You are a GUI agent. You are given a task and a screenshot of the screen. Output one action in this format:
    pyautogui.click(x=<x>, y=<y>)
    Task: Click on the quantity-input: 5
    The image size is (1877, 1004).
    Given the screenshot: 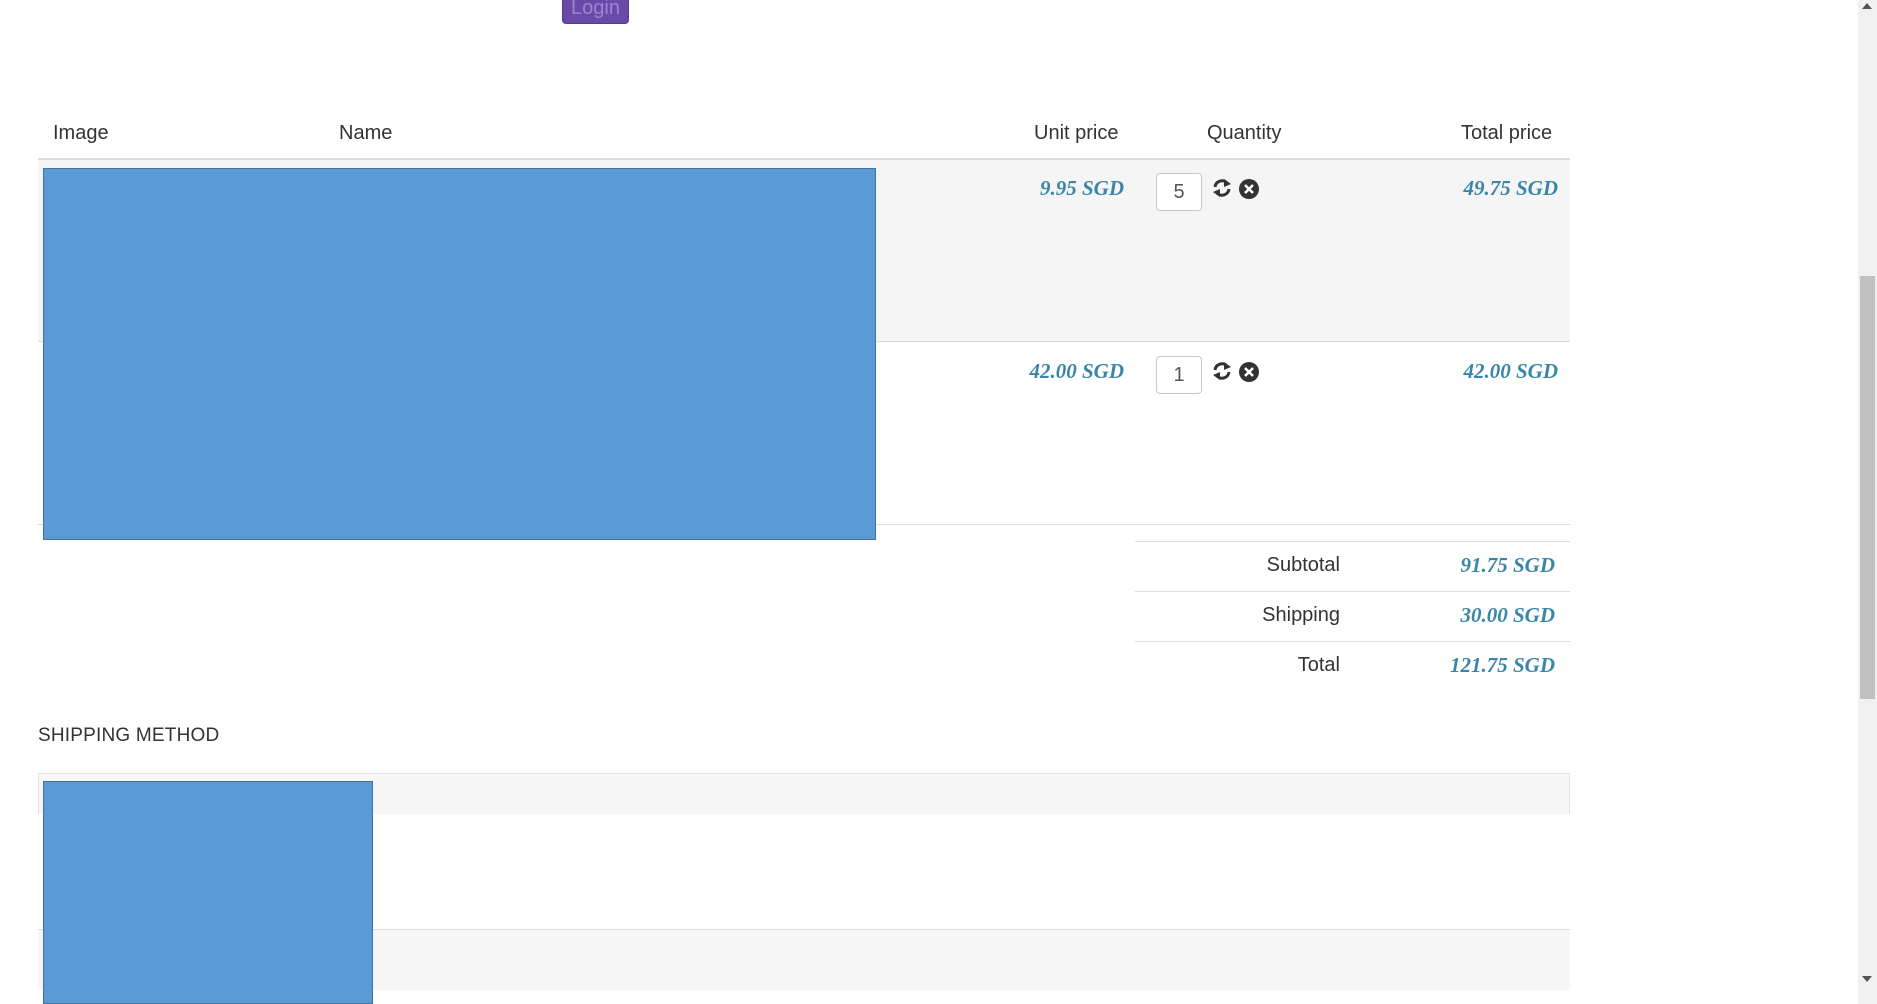 What is the action you would take?
    pyautogui.click(x=1179, y=192)
    